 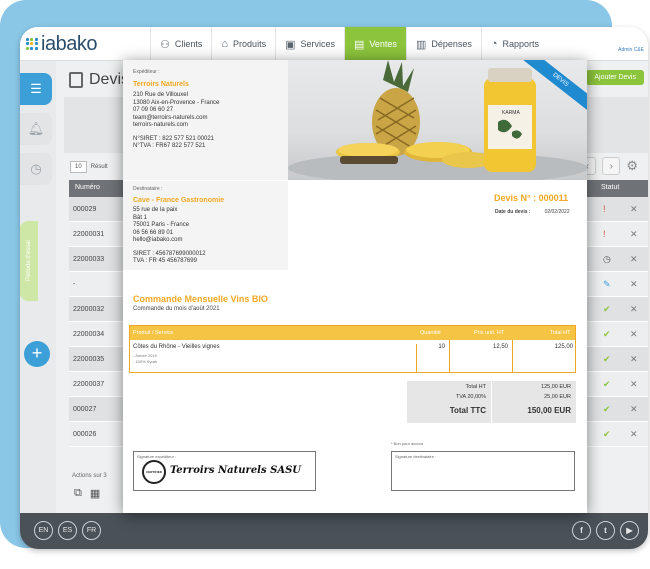 What do you see at coordinates (67, 530) in the screenshot?
I see `lang-es: ES` at bounding box center [67, 530].